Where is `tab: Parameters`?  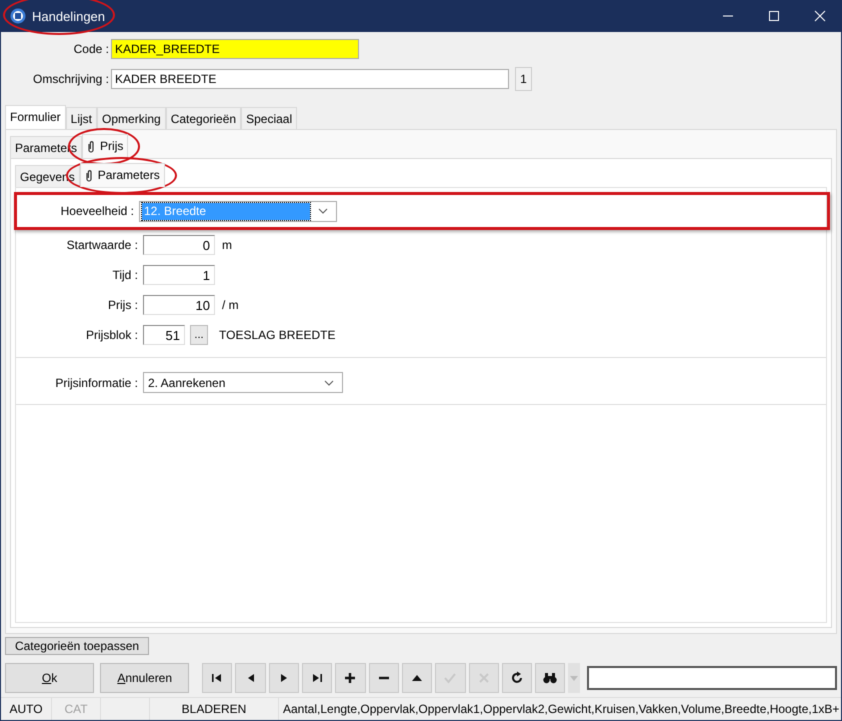 tab: Parameters is located at coordinates (122, 175).